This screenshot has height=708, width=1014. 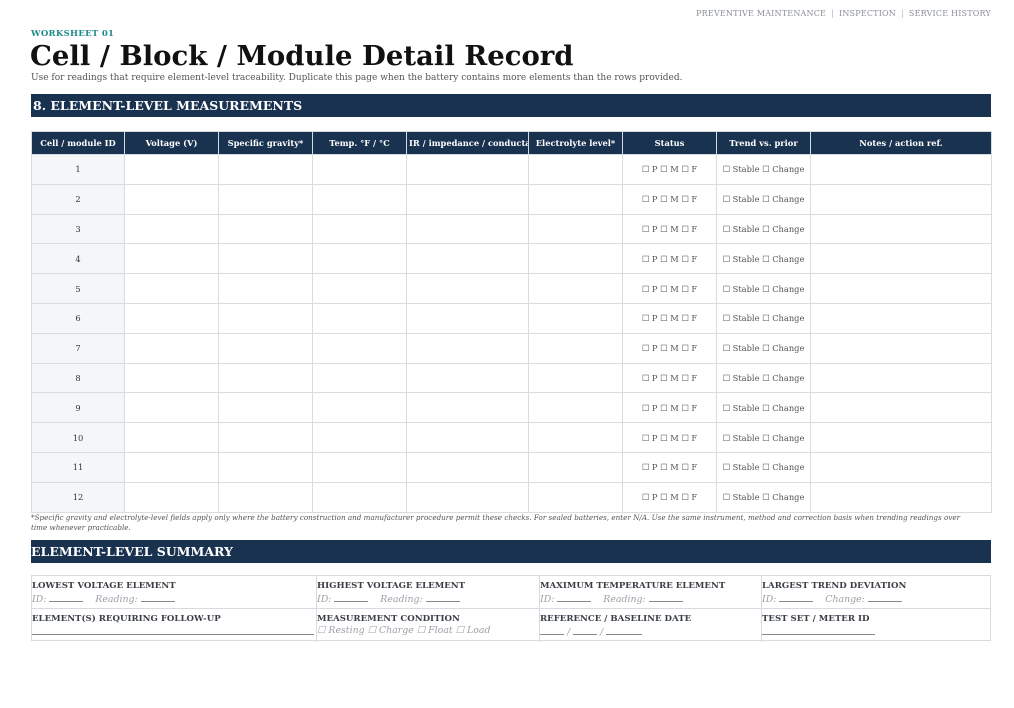 I want to click on nav-link-service-history: SERVICE HISTORY, so click(x=950, y=13).